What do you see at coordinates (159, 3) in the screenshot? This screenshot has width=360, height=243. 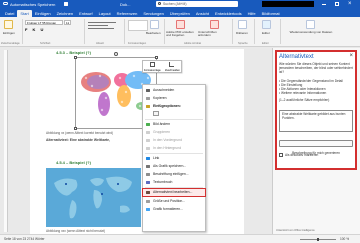 I see `search-icon` at bounding box center [159, 3].